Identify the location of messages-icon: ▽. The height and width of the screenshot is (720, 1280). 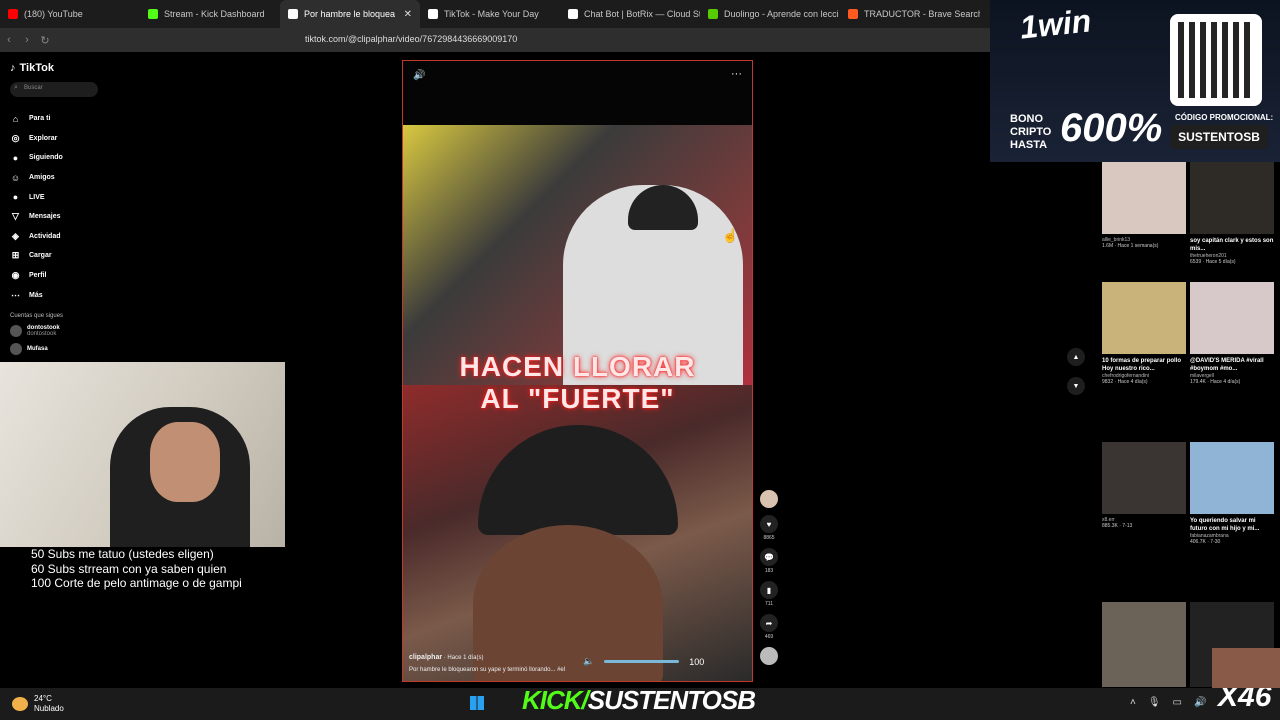
(15, 216).